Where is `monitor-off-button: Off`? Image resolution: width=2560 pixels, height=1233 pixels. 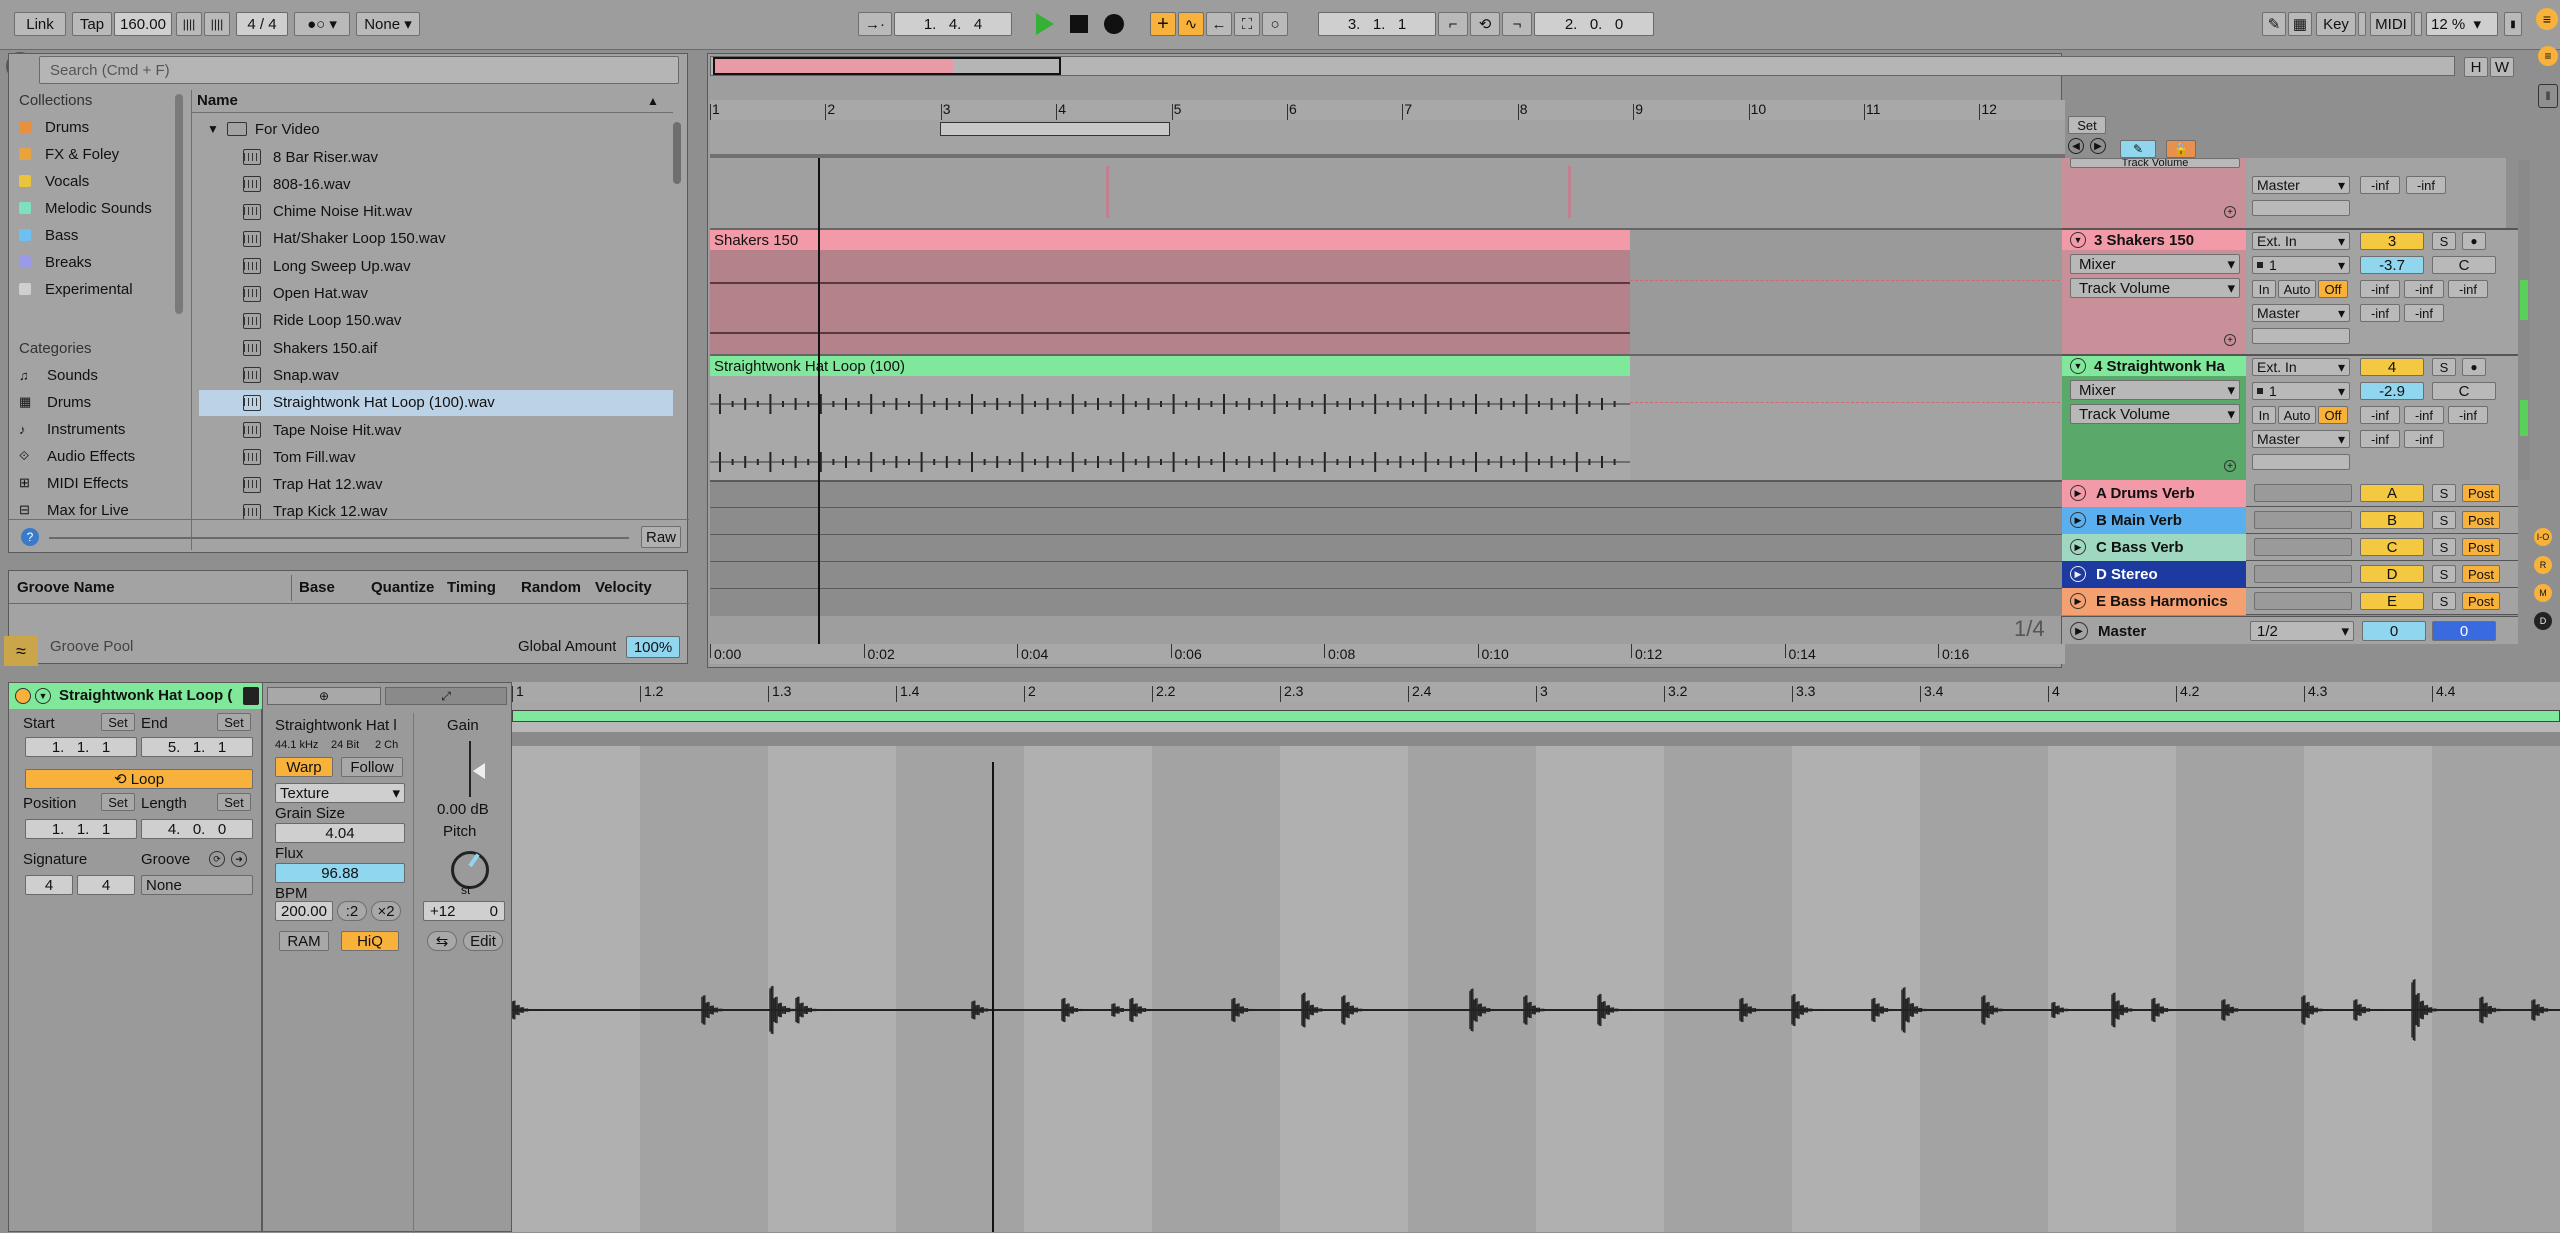 monitor-off-button: Off is located at coordinates (2333, 415).